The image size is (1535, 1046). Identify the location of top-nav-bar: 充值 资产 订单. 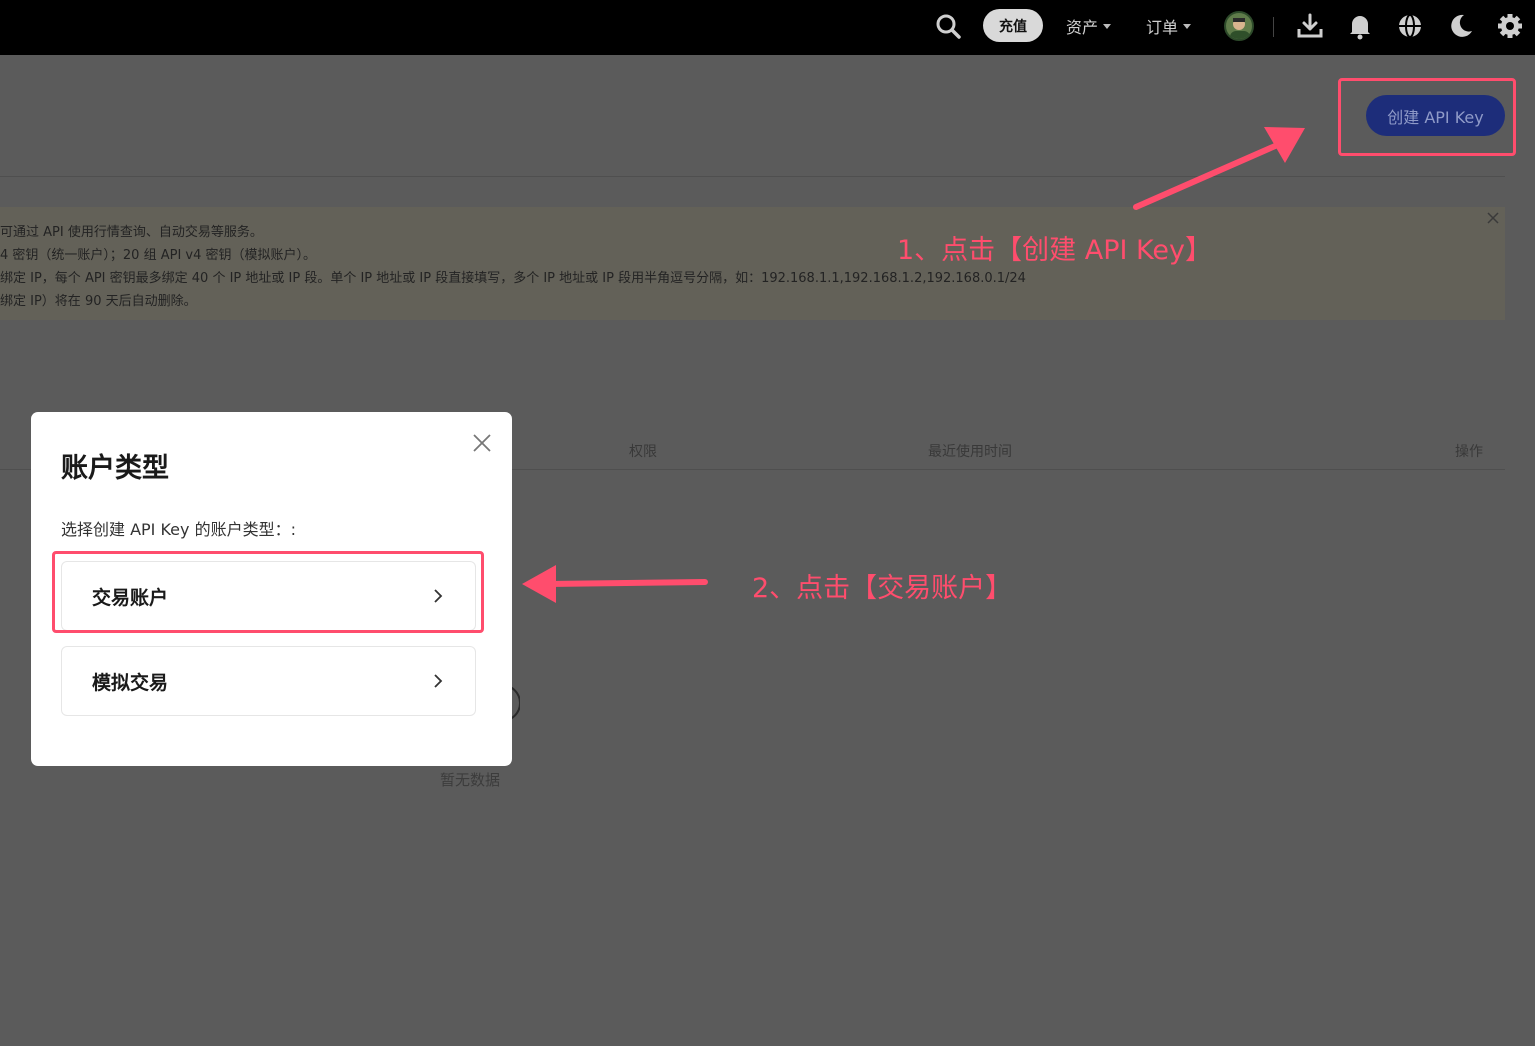
(767, 27).